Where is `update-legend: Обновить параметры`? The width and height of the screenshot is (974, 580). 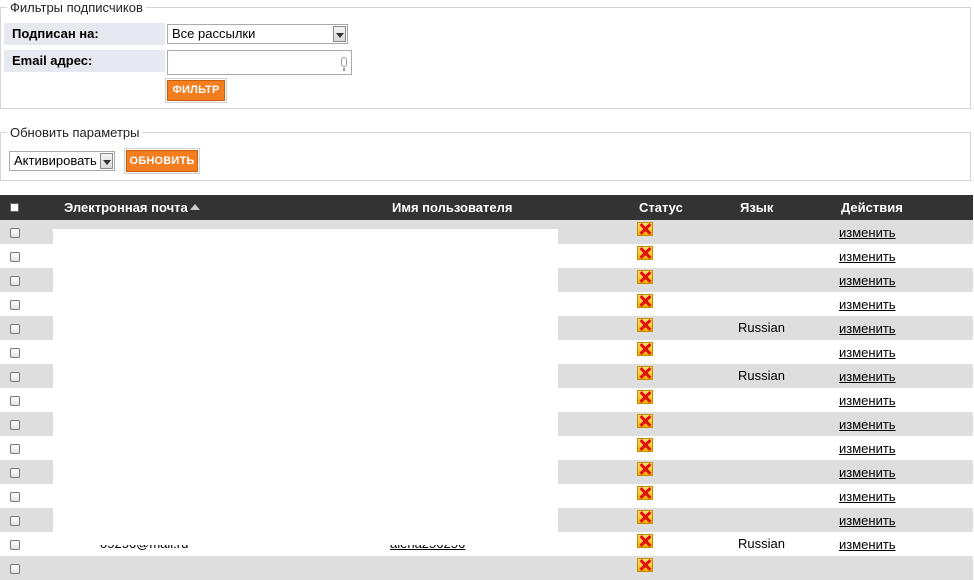
update-legend: Обновить параметры is located at coordinates (75, 132).